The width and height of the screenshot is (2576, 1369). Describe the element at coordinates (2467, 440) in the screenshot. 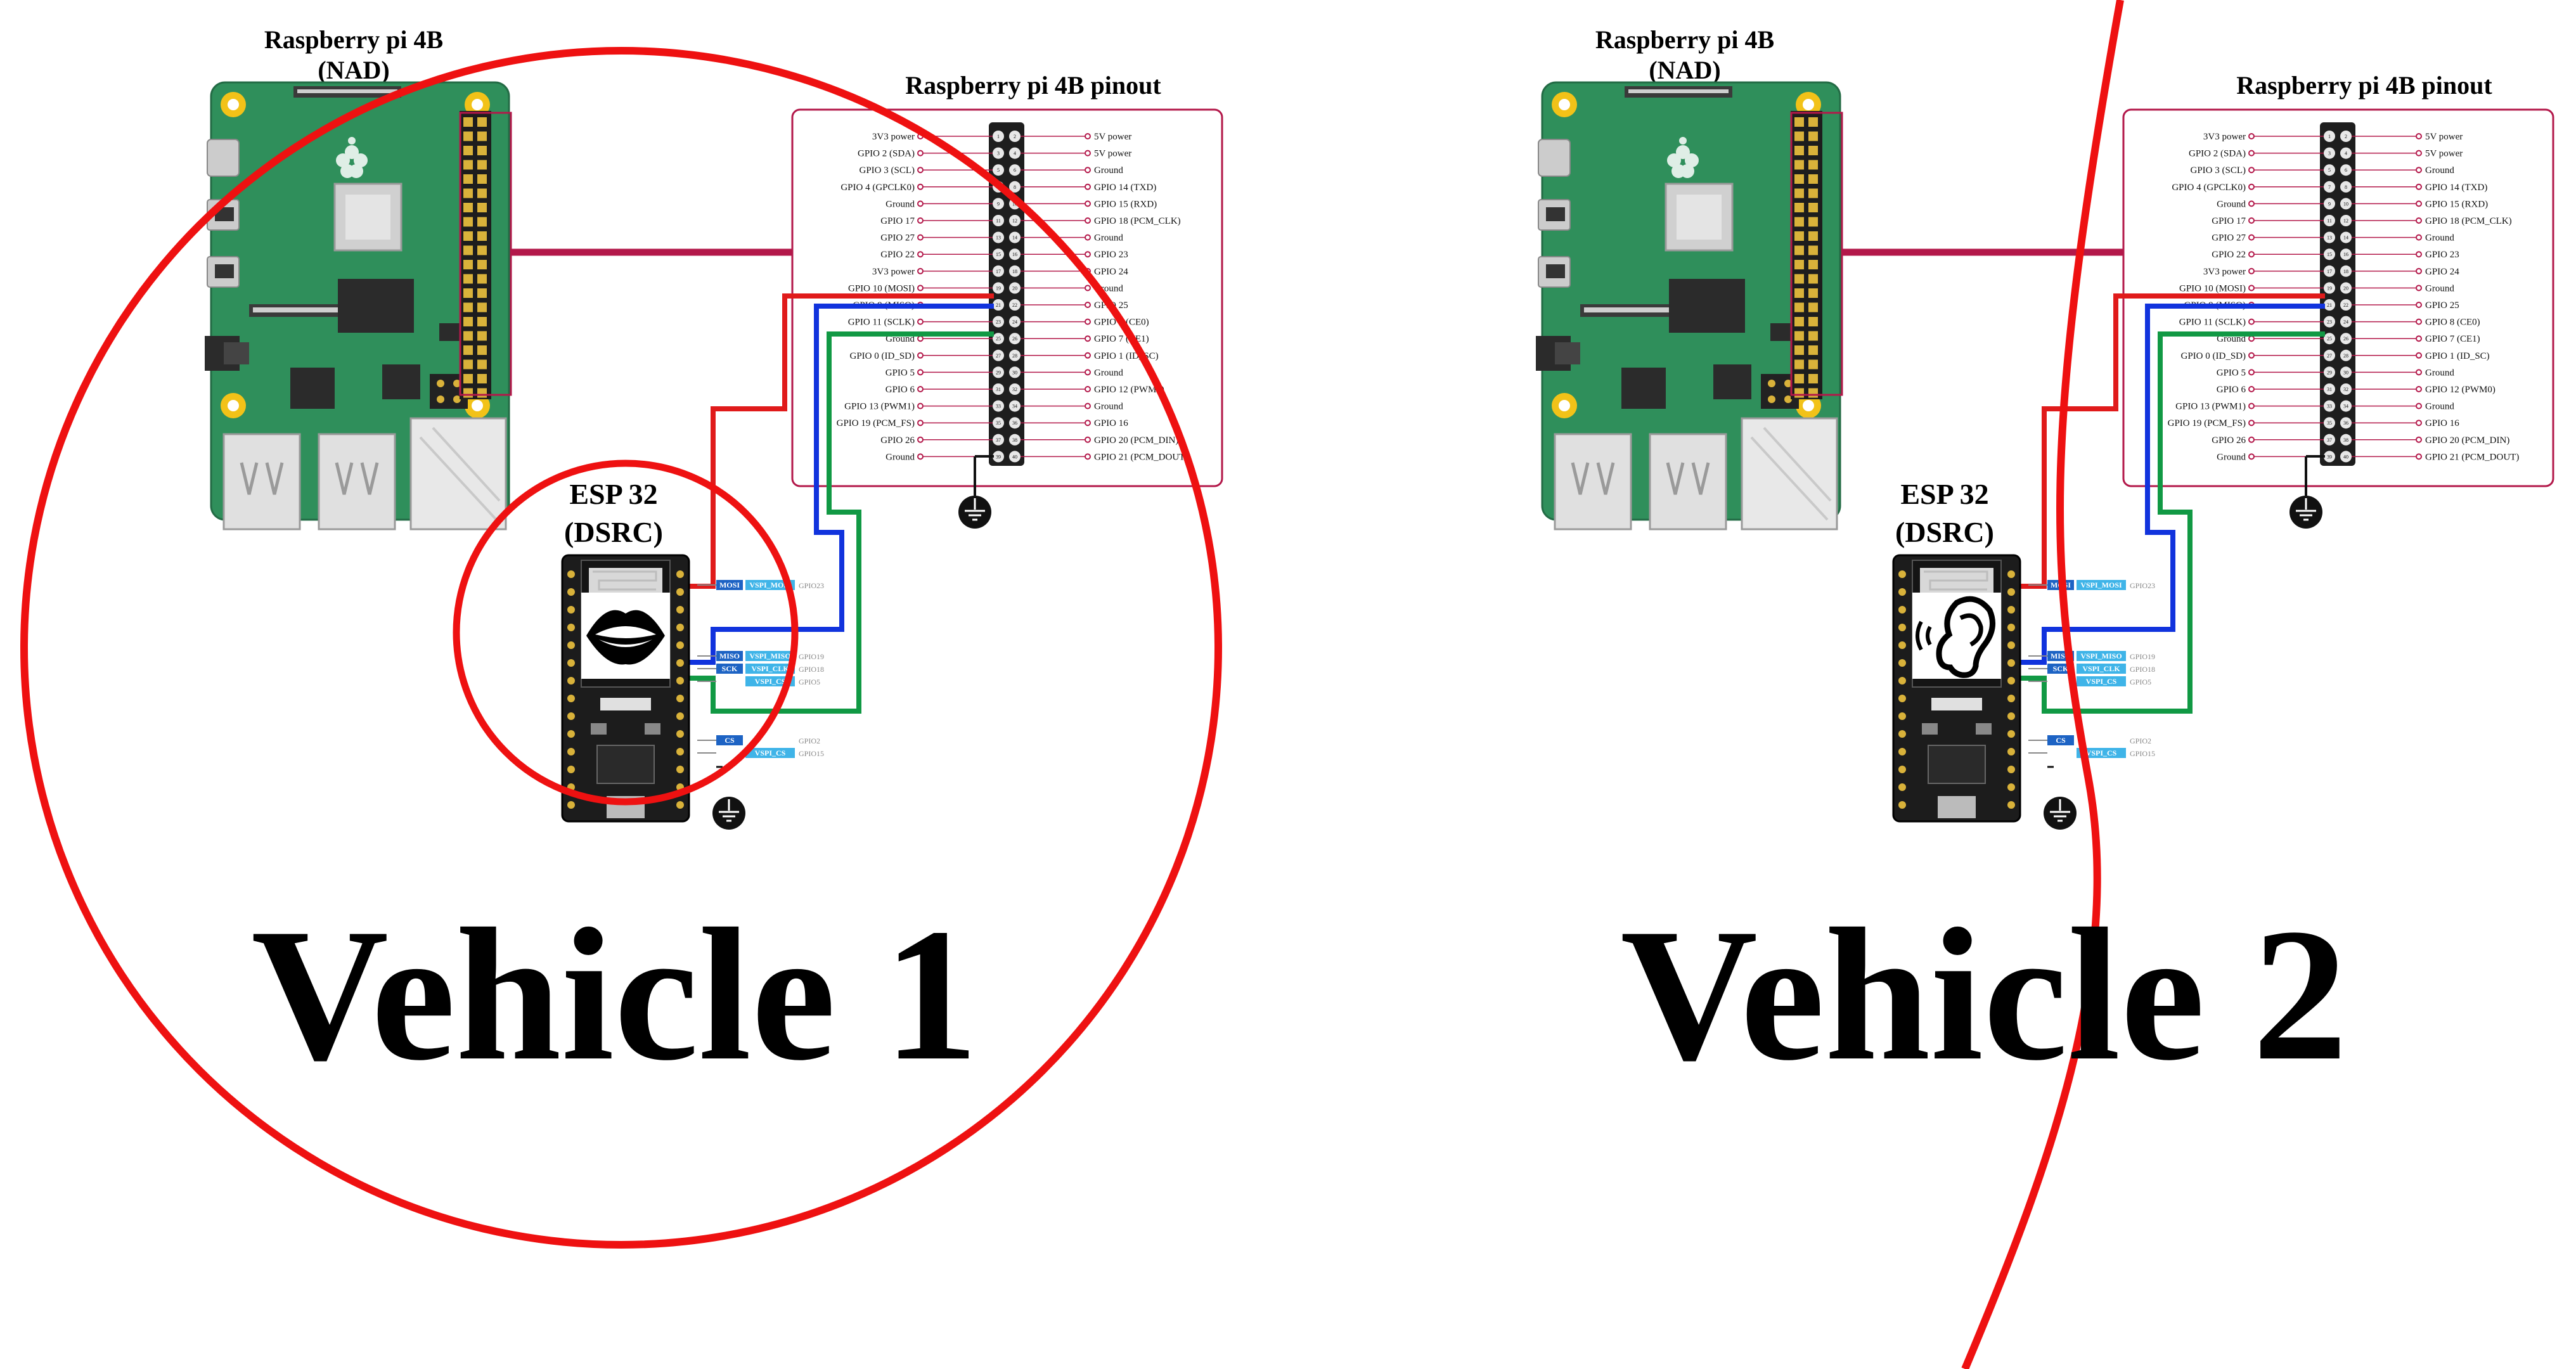

I see `pinout-label-right: GPIO 20 (PCM_DIN)` at that location.